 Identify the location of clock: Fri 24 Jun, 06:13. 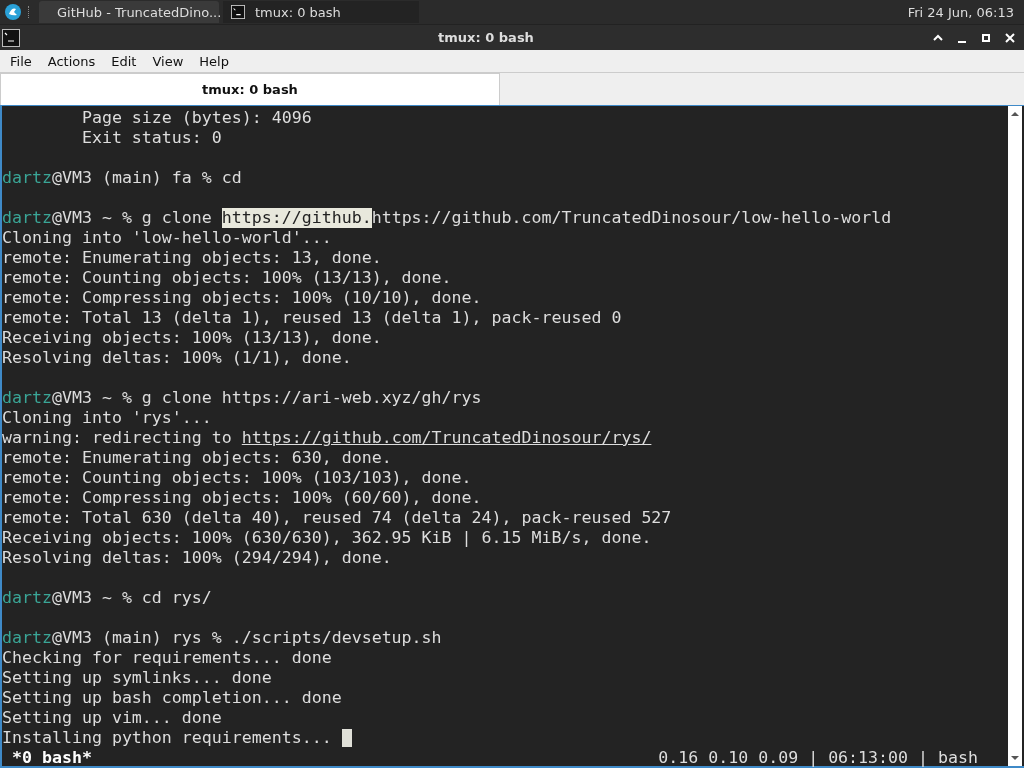
(960, 12).